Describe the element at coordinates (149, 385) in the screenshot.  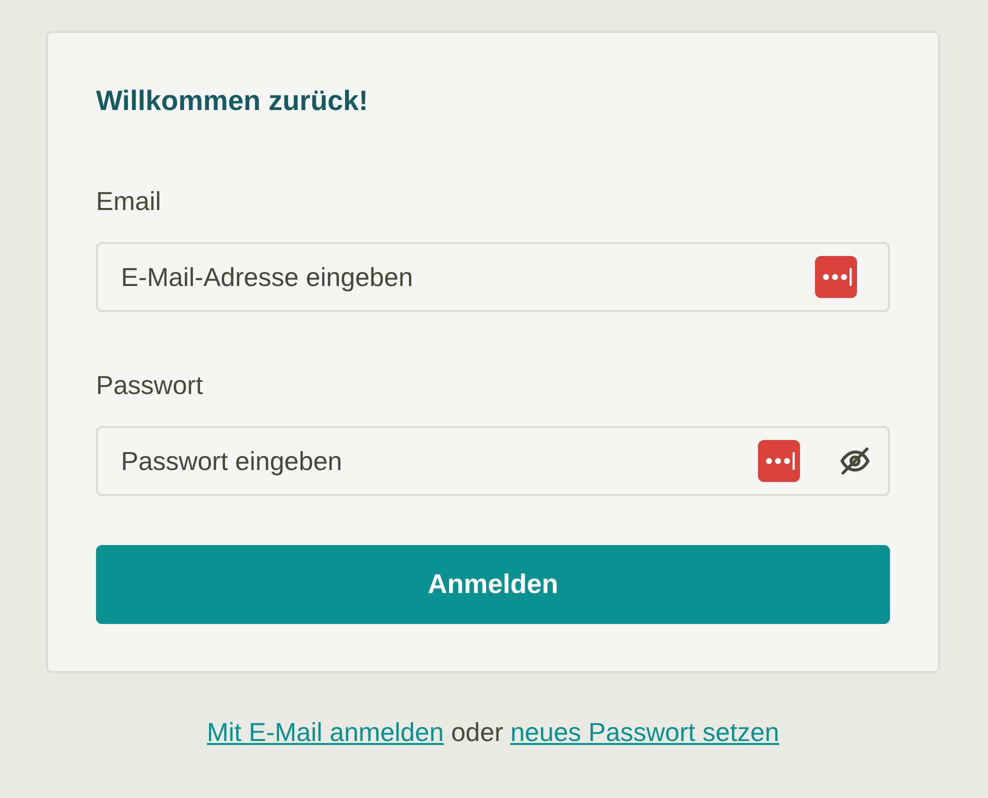
I see `field-label: Passwort` at that location.